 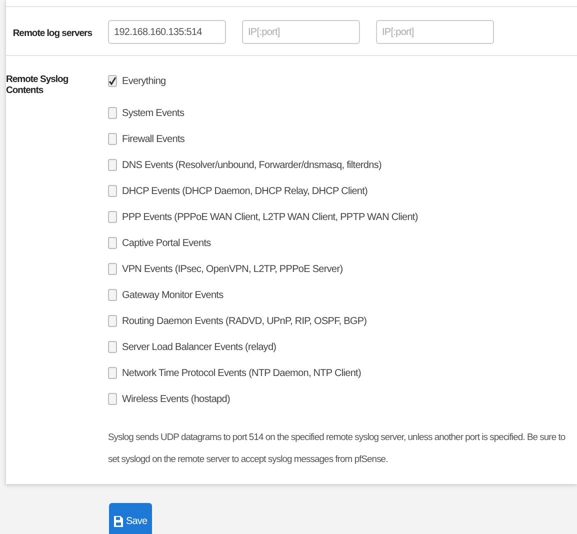 I want to click on checkbox-label: DHCP Events (DHCP Daemon, DHCP Relay, DHCP Client), so click(x=245, y=191).